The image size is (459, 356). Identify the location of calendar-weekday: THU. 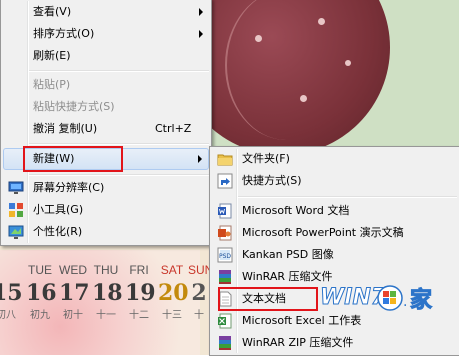
(106, 270).